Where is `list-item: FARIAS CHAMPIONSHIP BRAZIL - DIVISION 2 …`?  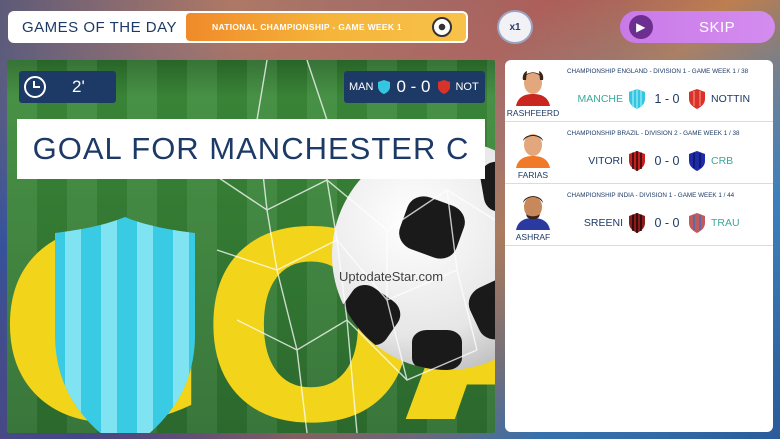 list-item: FARIAS CHAMPIONSHIP BRAZIL - DIVISION 2 … is located at coordinates (639, 153).